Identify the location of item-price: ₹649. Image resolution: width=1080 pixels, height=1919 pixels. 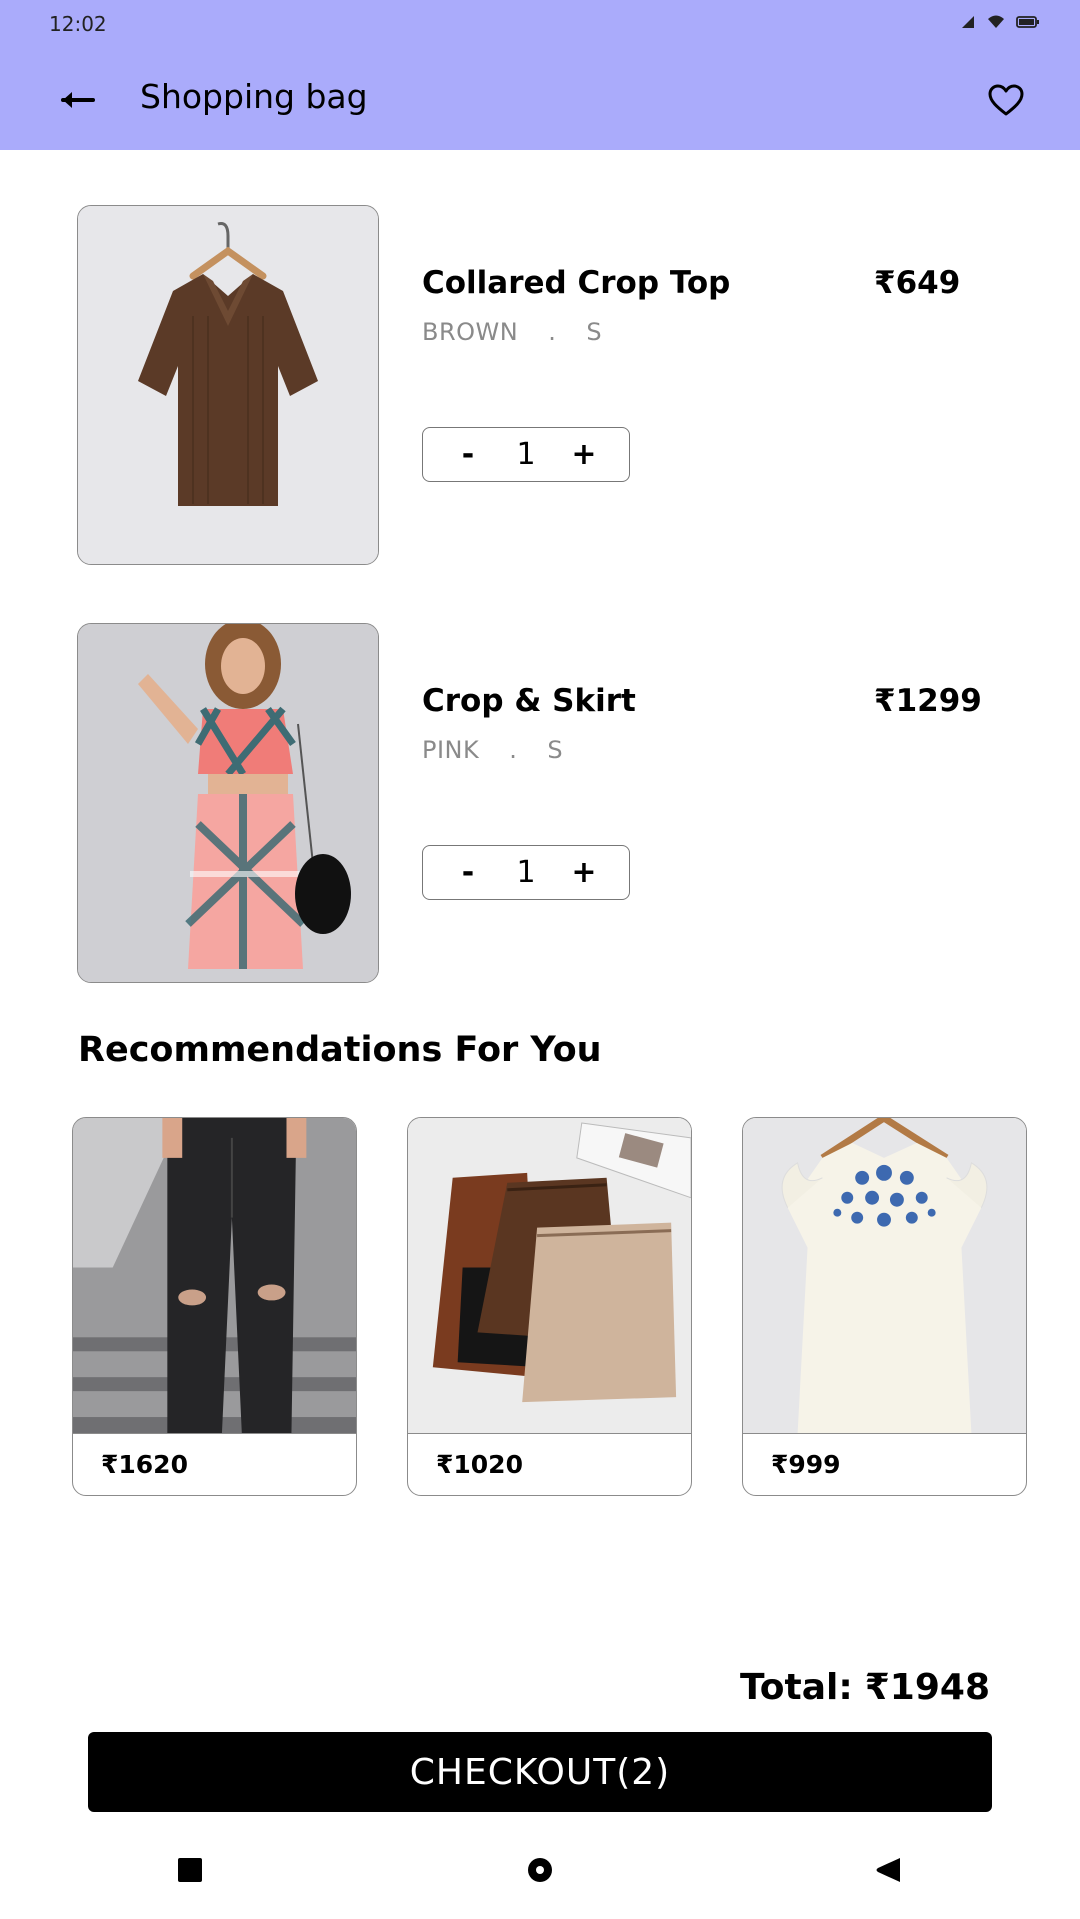
(917, 283).